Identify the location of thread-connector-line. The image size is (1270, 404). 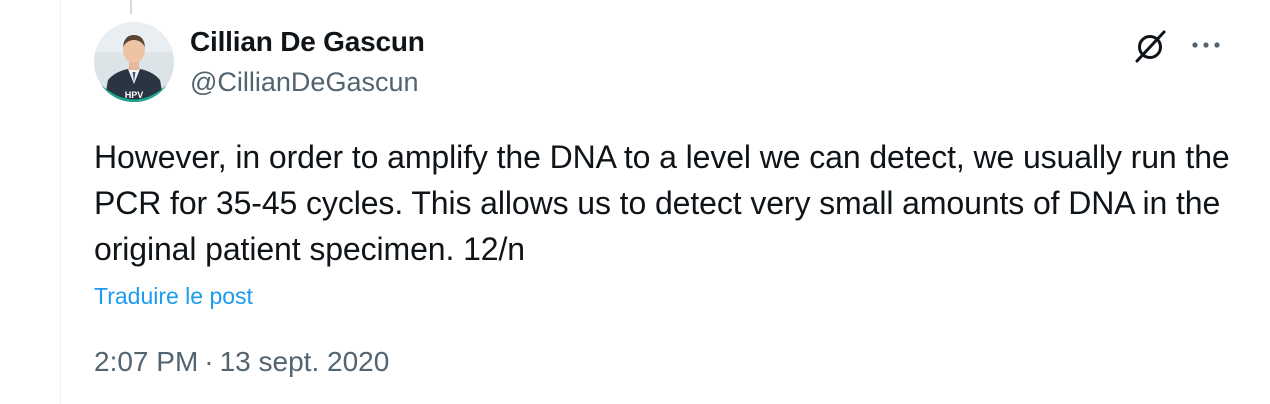
(131, 7).